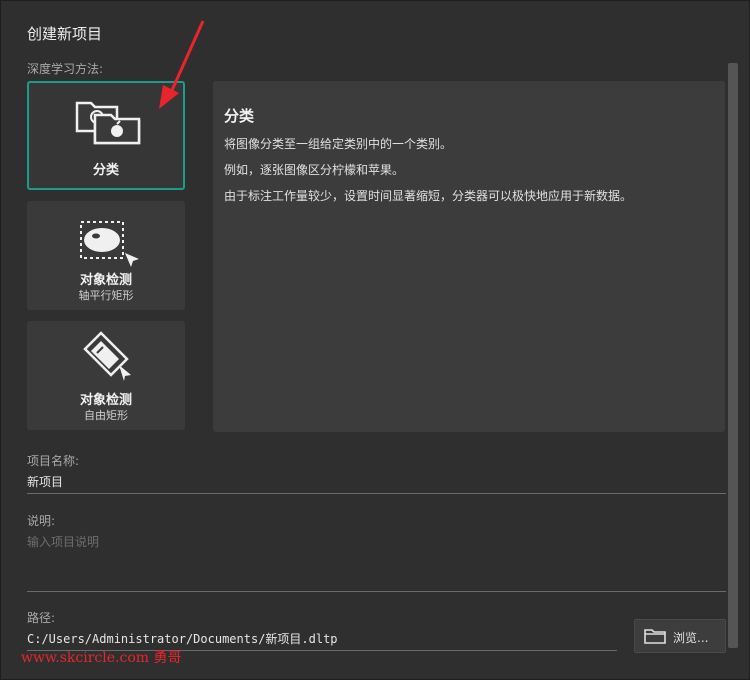 This screenshot has width=750, height=680. I want to click on lemon-selection-icon, so click(109, 244).